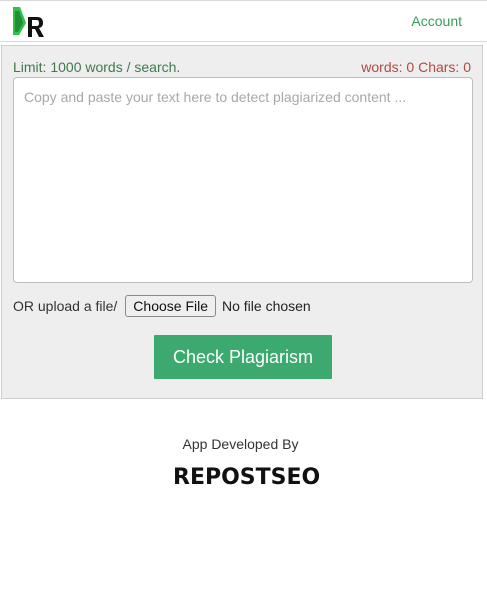  I want to click on word-count: words: 0, so click(388, 67).